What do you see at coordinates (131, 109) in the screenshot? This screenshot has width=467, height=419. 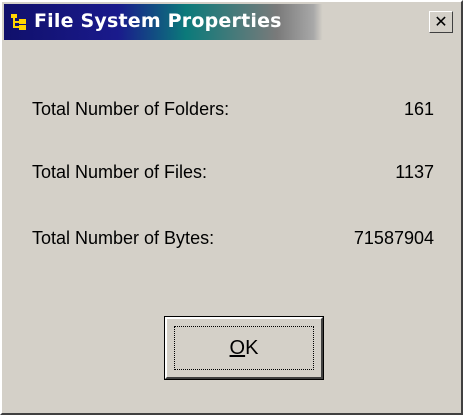 I see `stat-label: Total Number of Folders:` at bounding box center [131, 109].